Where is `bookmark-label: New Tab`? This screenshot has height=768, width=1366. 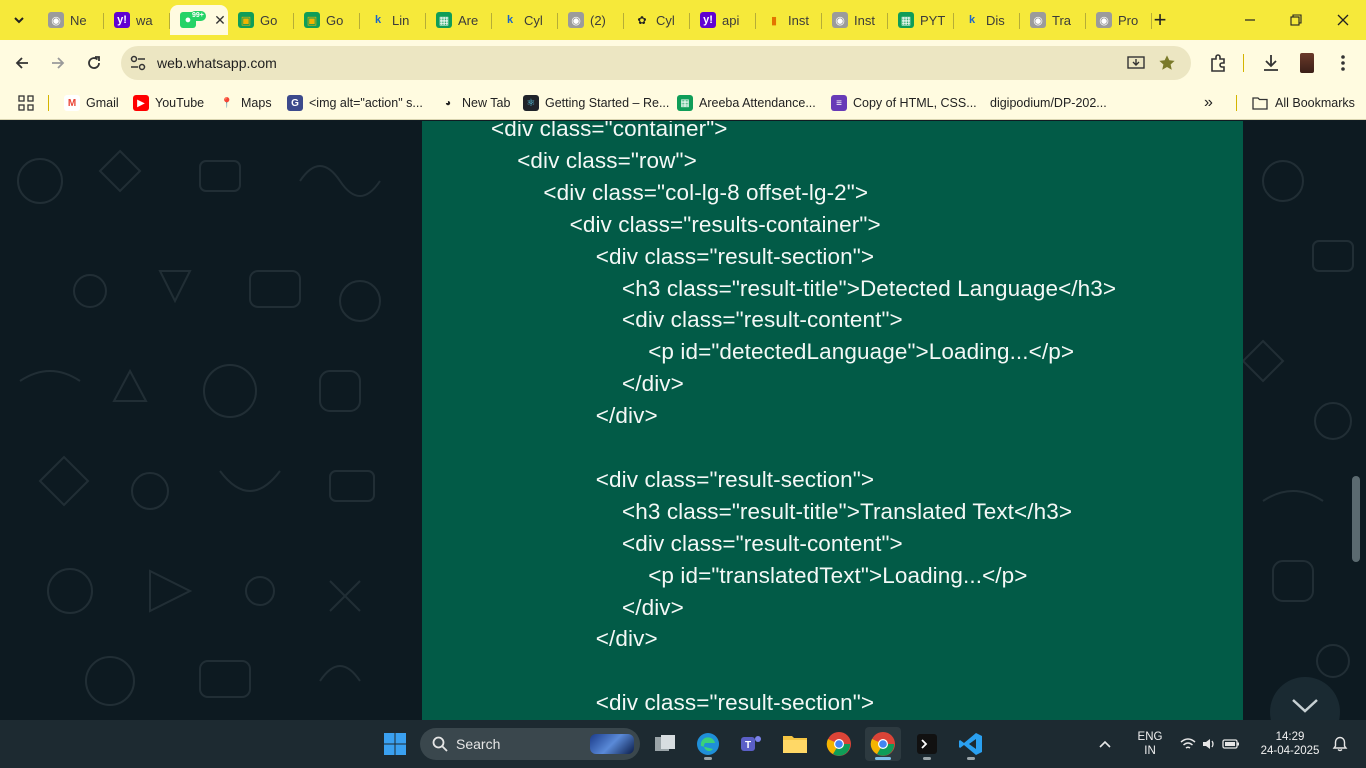
bookmark-label: New Tab is located at coordinates (486, 103).